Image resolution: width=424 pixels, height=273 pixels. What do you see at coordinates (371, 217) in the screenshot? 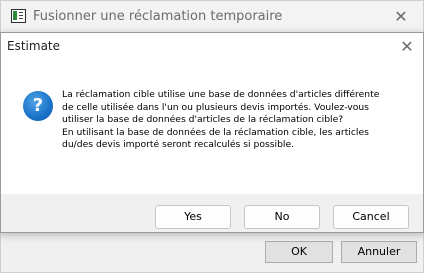
I see `cancel-button: Cancel` at bounding box center [371, 217].